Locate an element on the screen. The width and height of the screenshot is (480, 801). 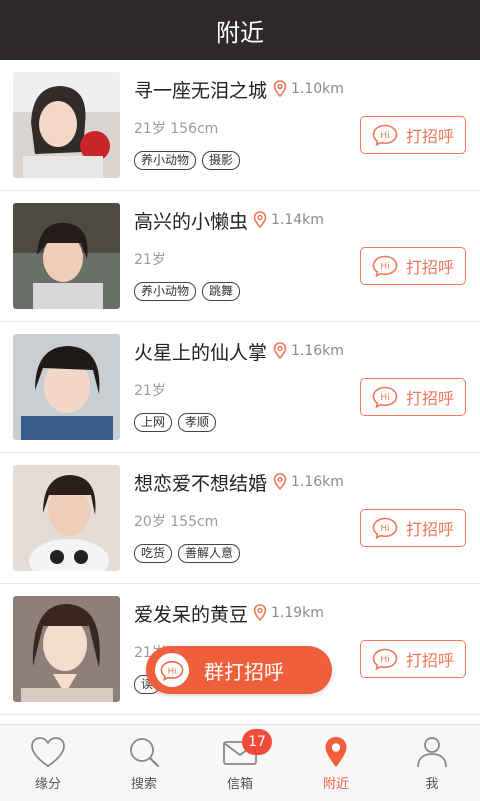
user-name: 火星上的仙人掌 is located at coordinates (201, 353).